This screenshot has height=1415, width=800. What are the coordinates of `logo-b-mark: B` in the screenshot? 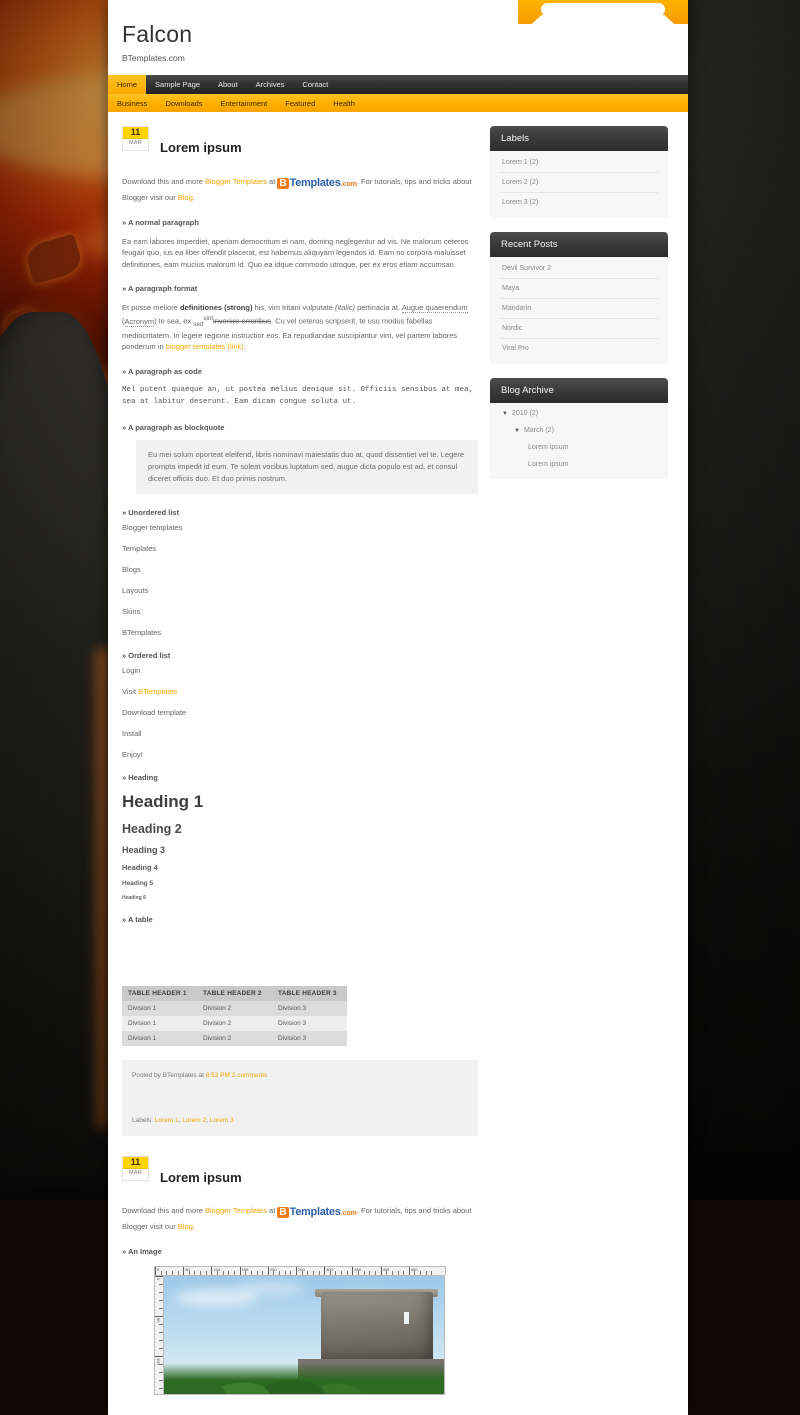 It's located at (283, 1213).